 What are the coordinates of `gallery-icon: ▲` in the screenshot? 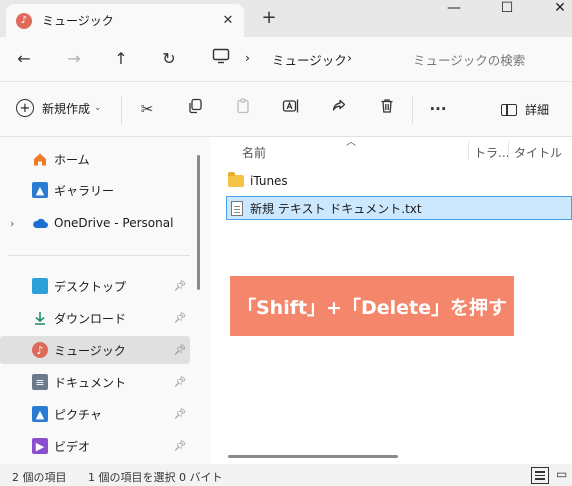 It's located at (40, 190).